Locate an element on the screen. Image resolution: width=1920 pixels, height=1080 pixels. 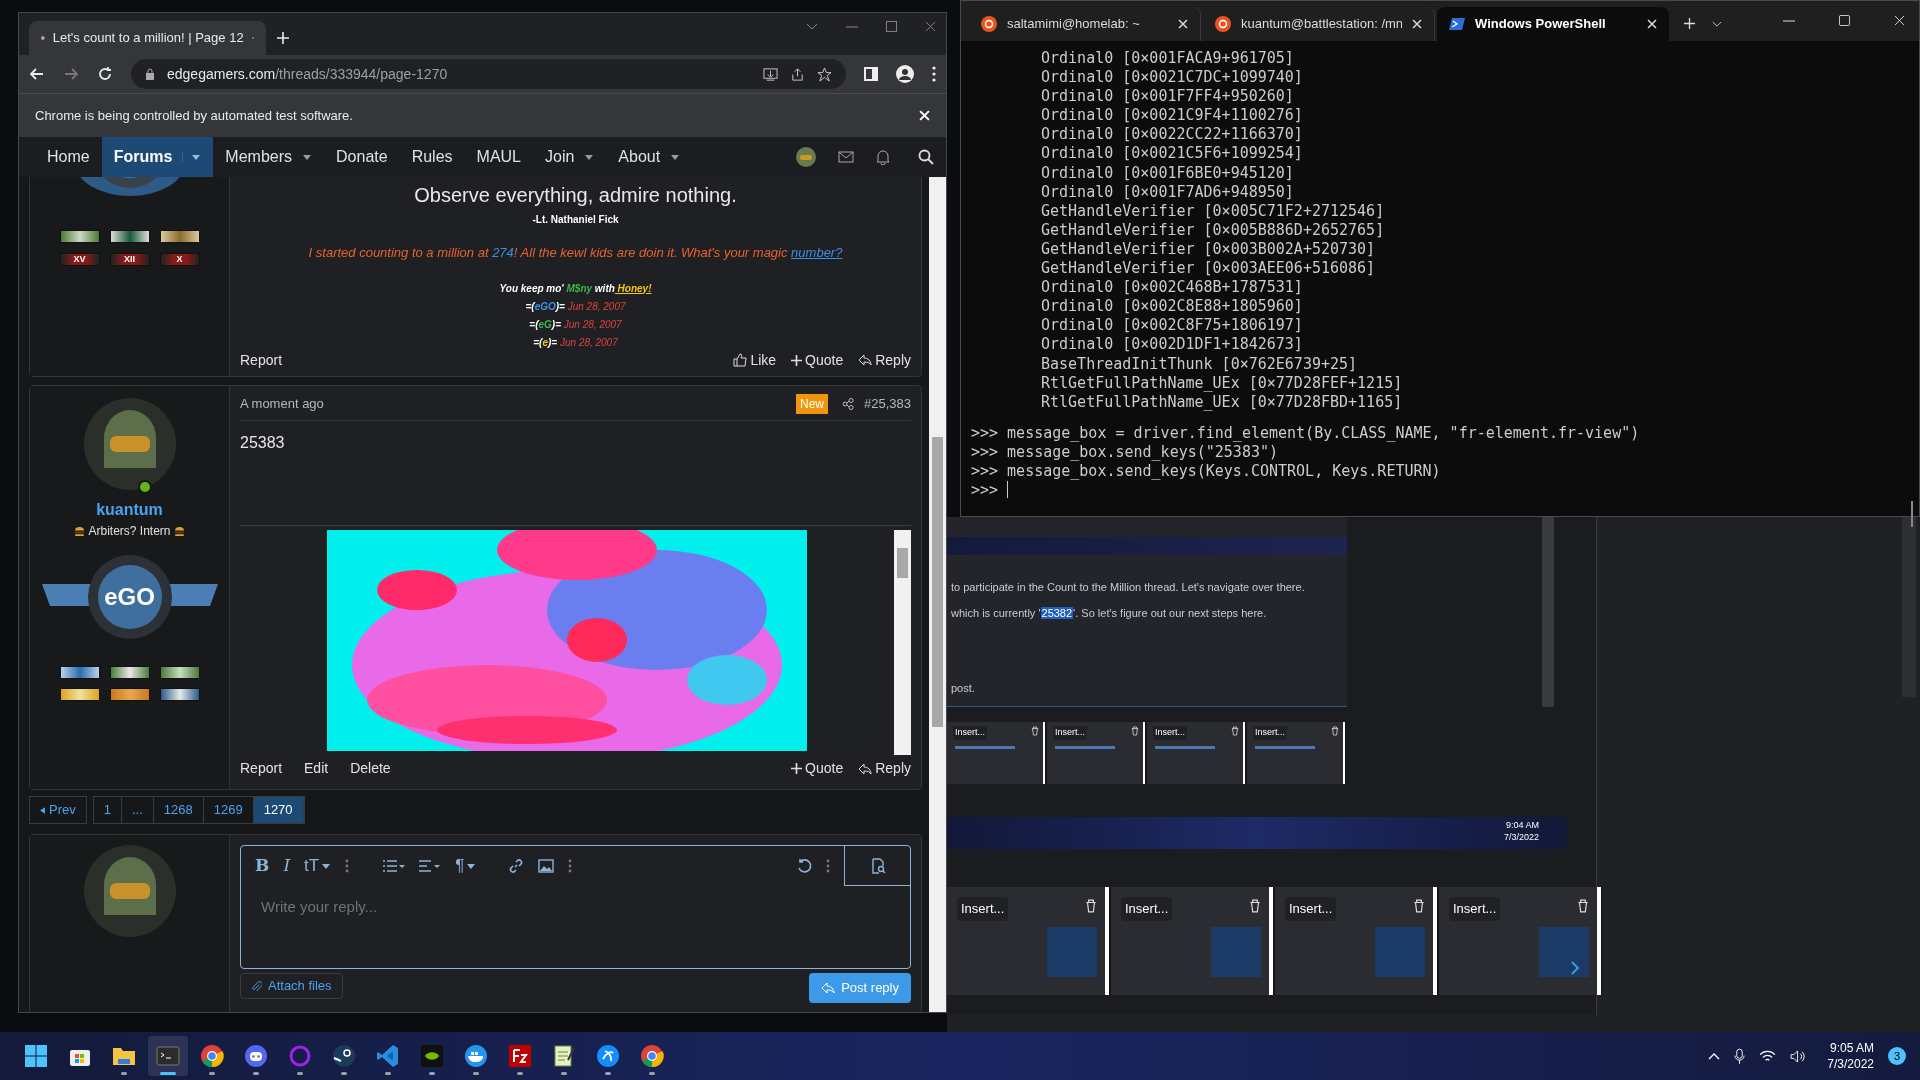
terminal-line: Ordinal0 [0×002C8E88+1805960] is located at coordinates (1172, 307).